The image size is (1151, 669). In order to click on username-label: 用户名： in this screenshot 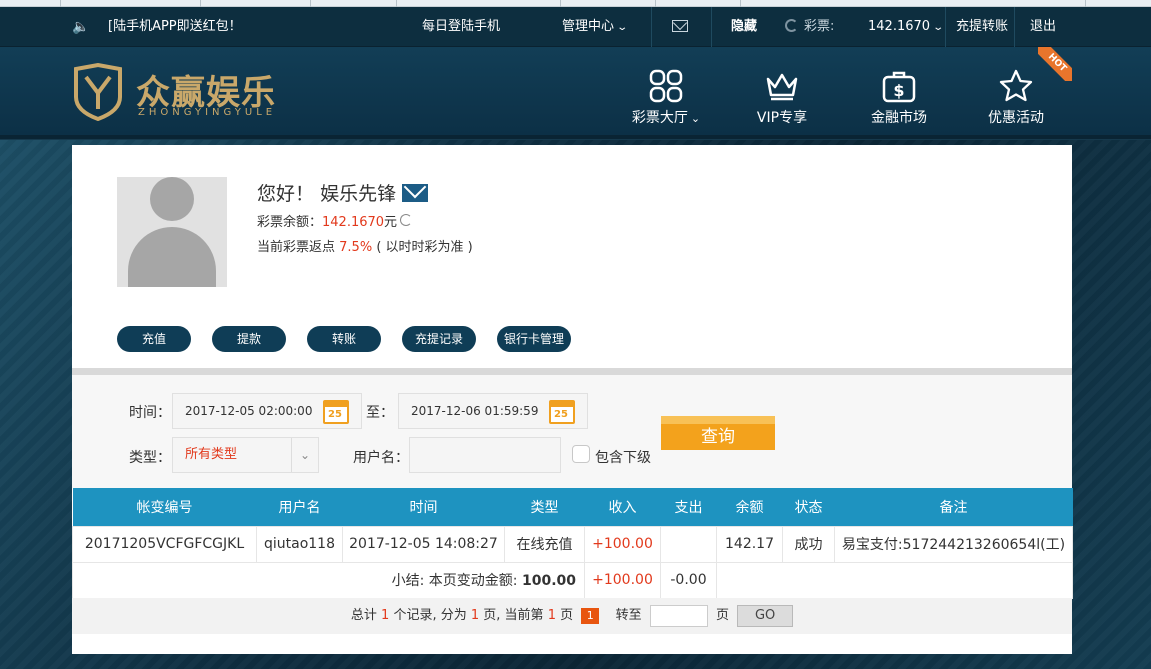, I will do `click(381, 458)`.